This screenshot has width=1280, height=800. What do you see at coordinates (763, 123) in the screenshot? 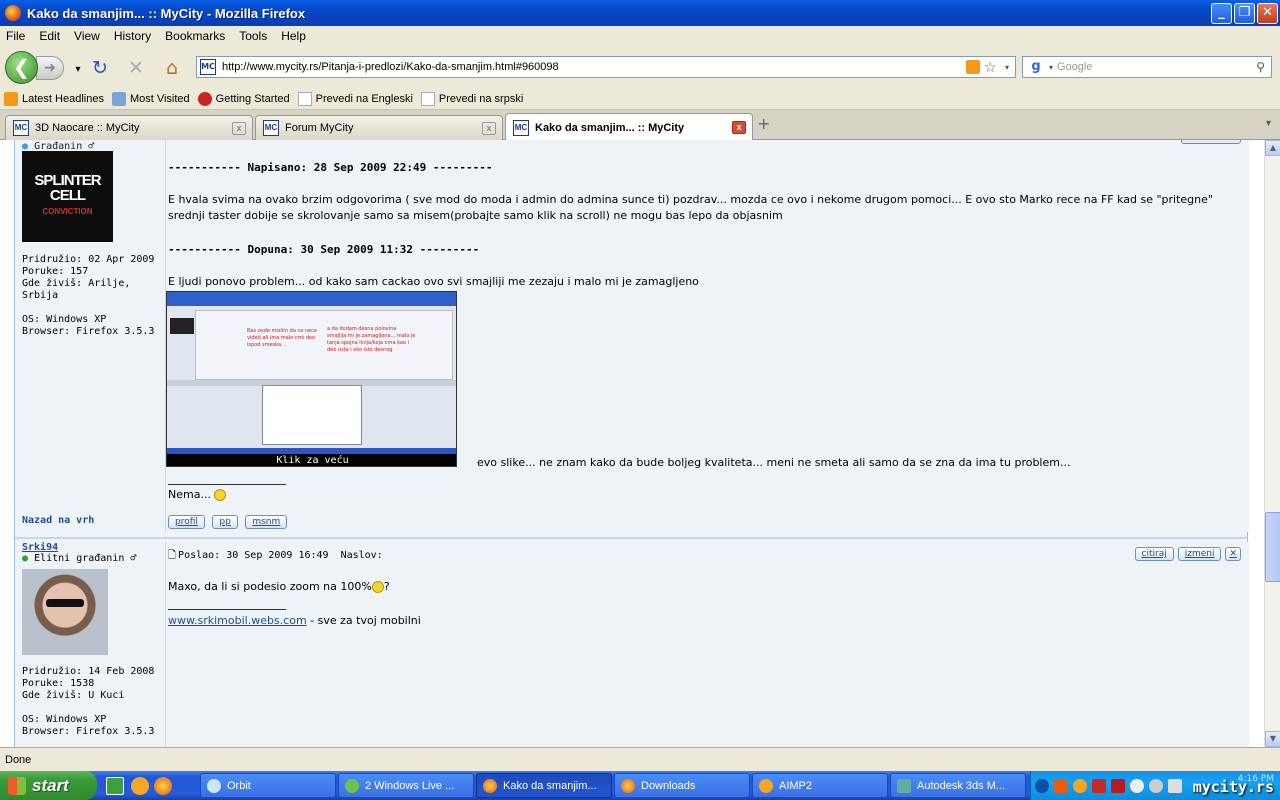
I see `new-tab-icon: +` at bounding box center [763, 123].